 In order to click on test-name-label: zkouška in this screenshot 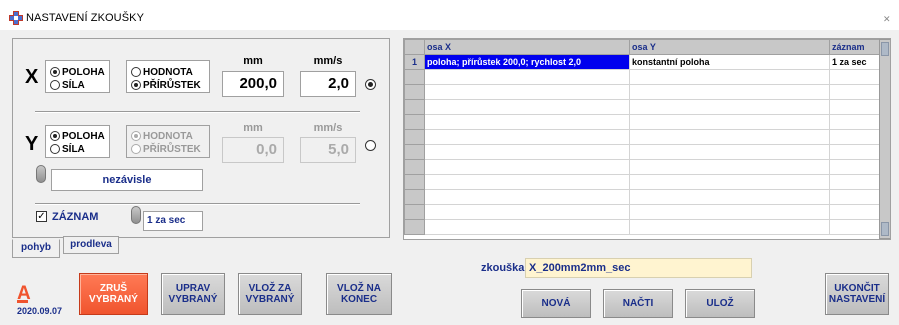, I will do `click(503, 268)`.